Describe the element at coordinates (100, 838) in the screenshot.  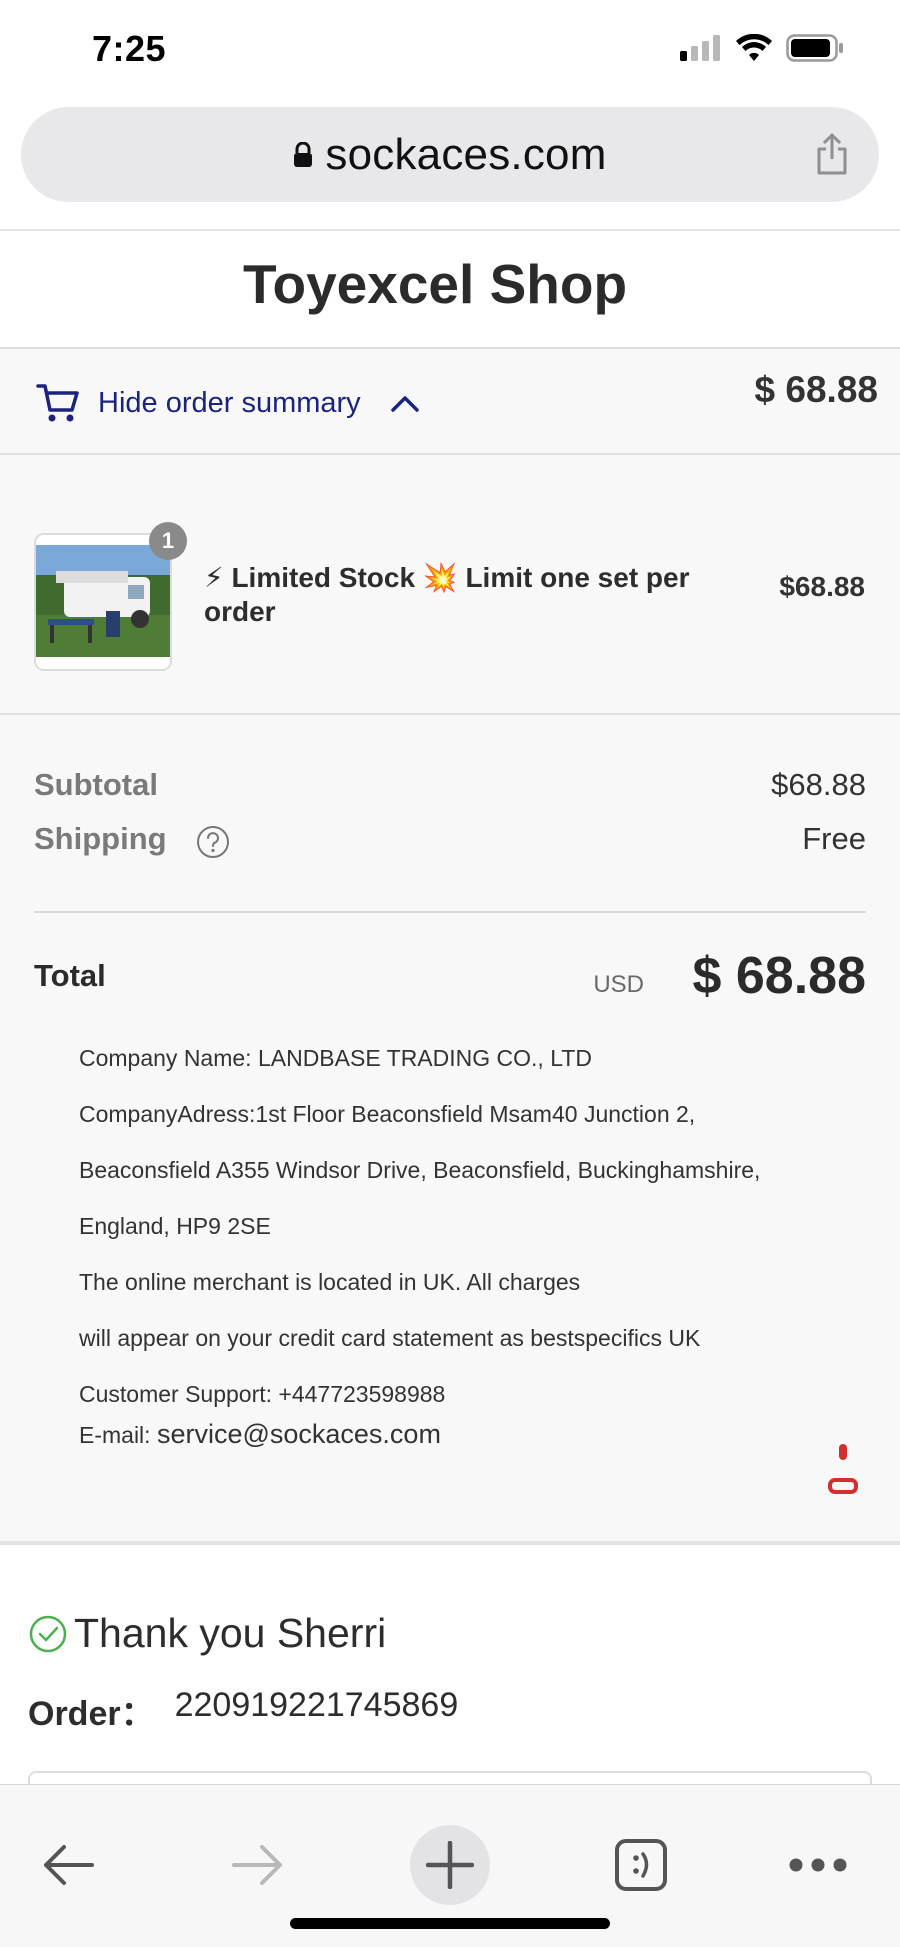
I see `shipping-label: Shipping` at that location.